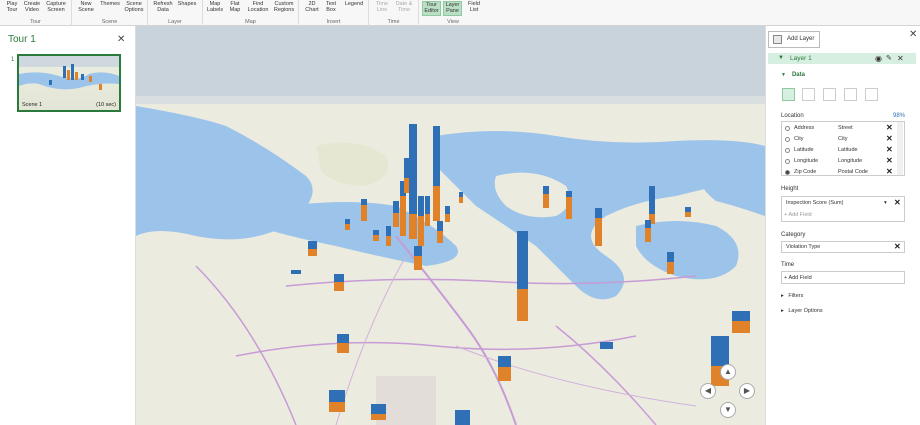  Describe the element at coordinates (889, 58) in the screenshot. I see `edit-icon: ✎` at that location.